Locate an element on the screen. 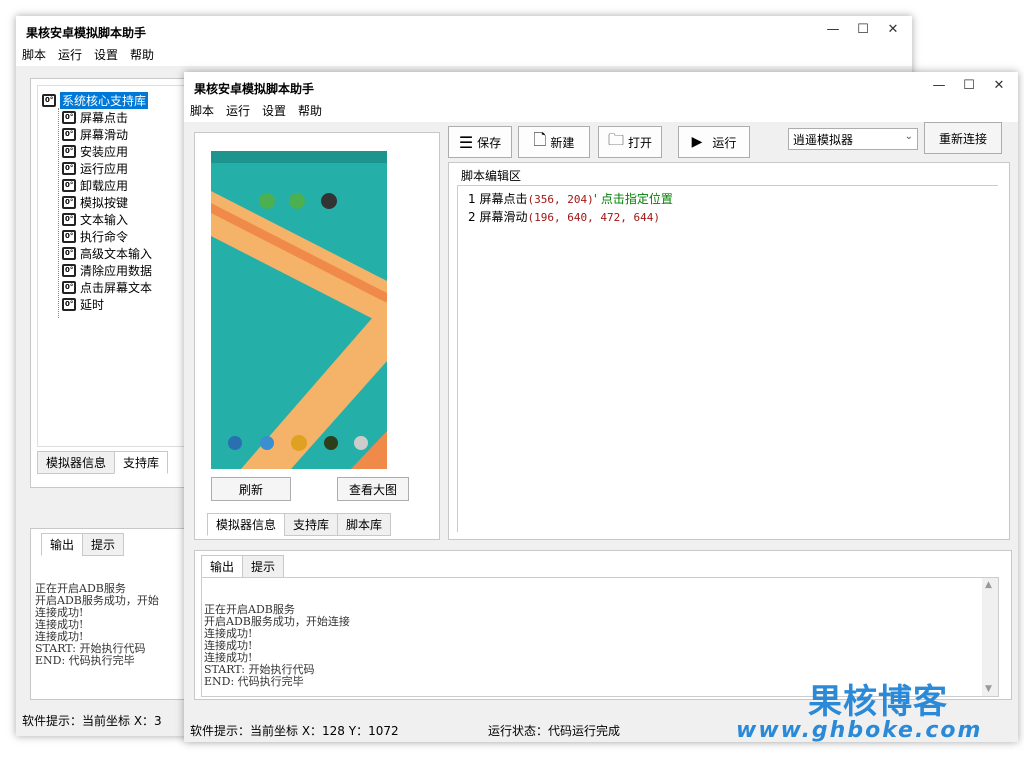  front-menubar: 脚本 运行 设置 帮助 is located at coordinates (601, 111).